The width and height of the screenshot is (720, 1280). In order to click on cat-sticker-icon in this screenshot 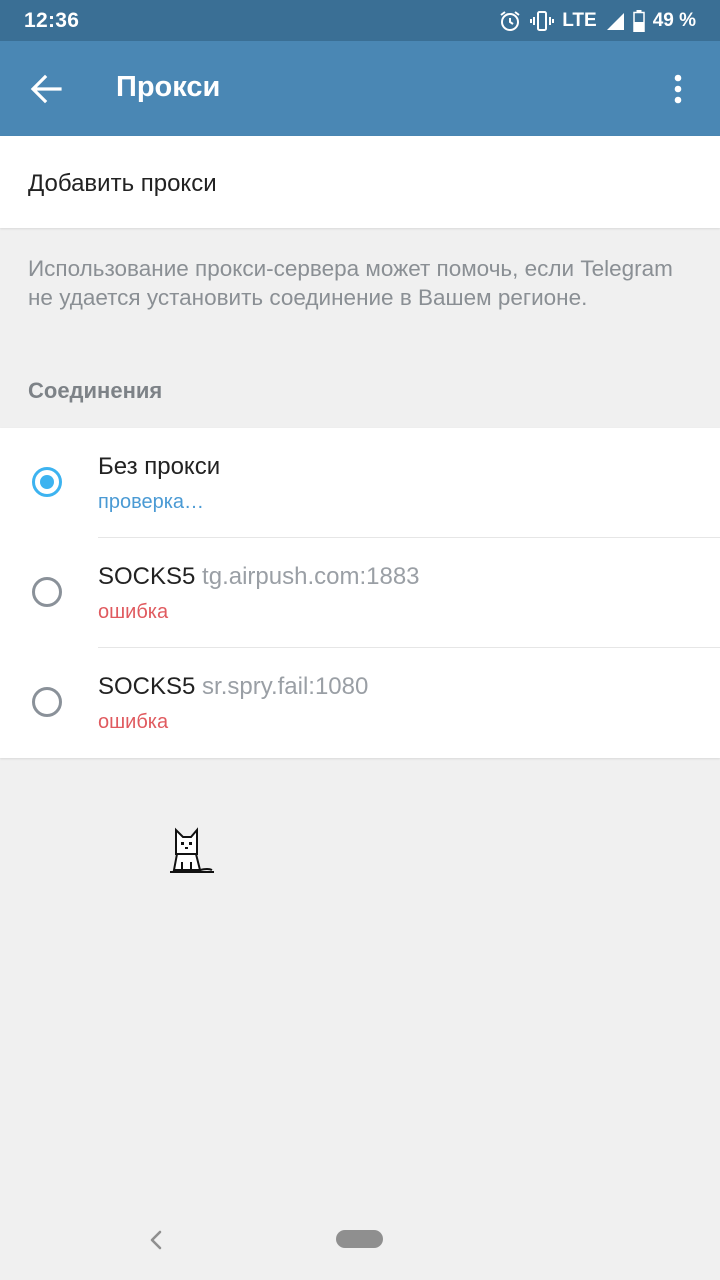, I will do `click(191, 851)`.